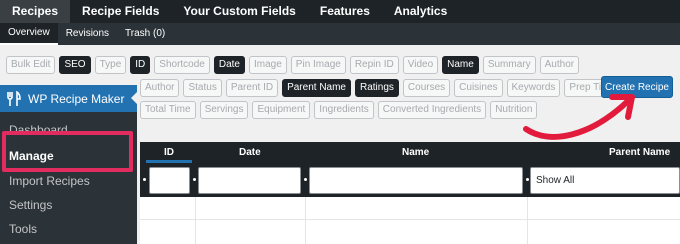 This screenshot has height=244, width=680. I want to click on sidebar-item-settings: Settings, so click(30, 205).